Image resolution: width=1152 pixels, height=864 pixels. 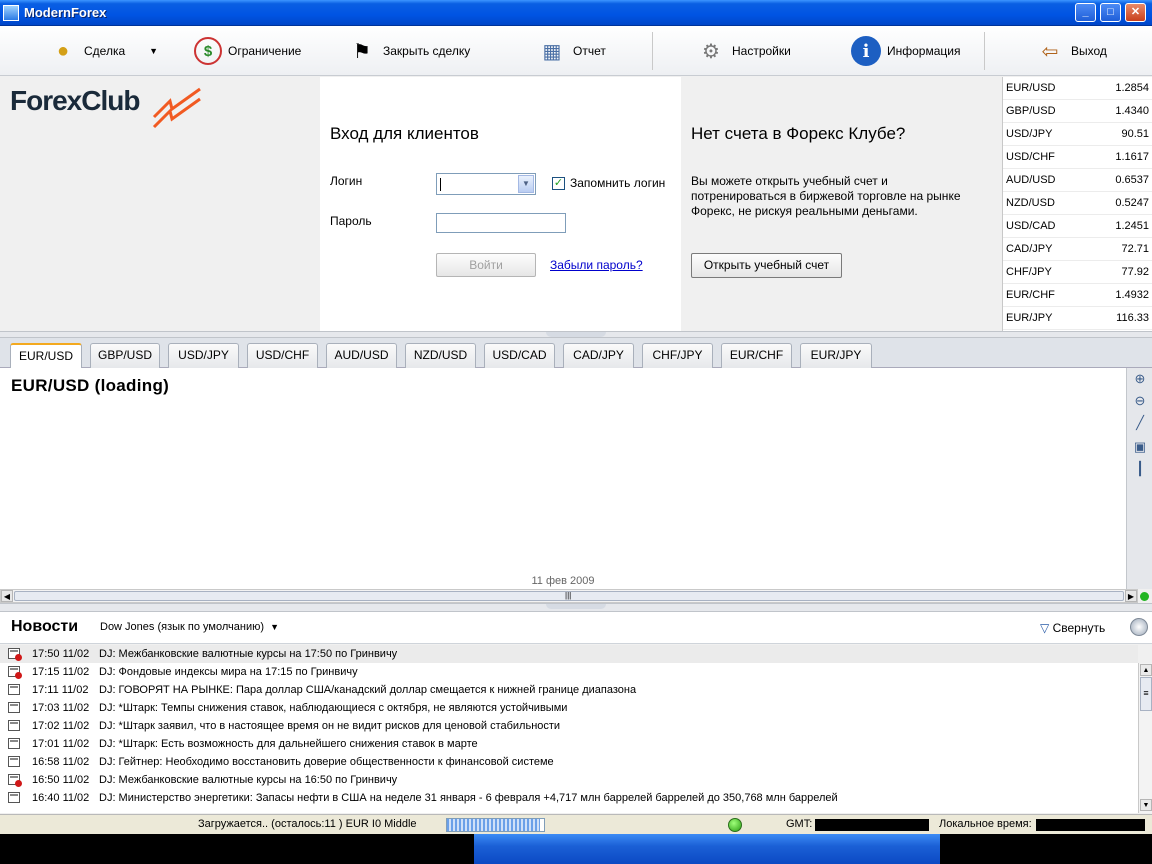 What do you see at coordinates (1077, 226) in the screenshot?
I see `quote-row: USD/CAD 1.2451` at bounding box center [1077, 226].